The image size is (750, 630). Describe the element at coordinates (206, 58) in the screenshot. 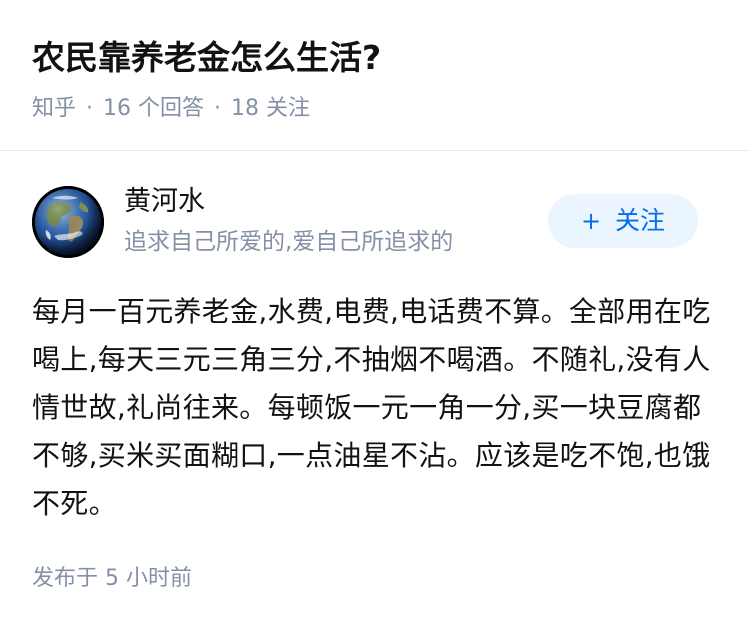

I see `question-title: 农民靠养老金怎么生活?` at that location.